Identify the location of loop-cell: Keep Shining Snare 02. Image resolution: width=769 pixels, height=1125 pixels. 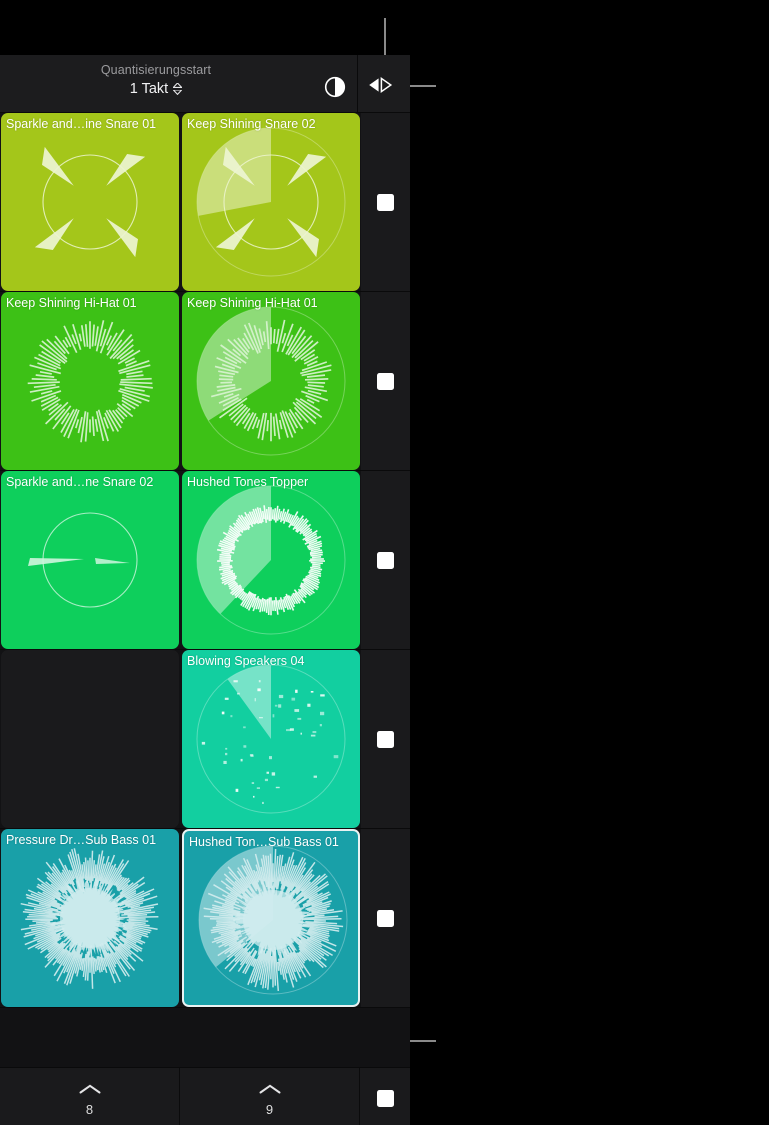
(271, 202).